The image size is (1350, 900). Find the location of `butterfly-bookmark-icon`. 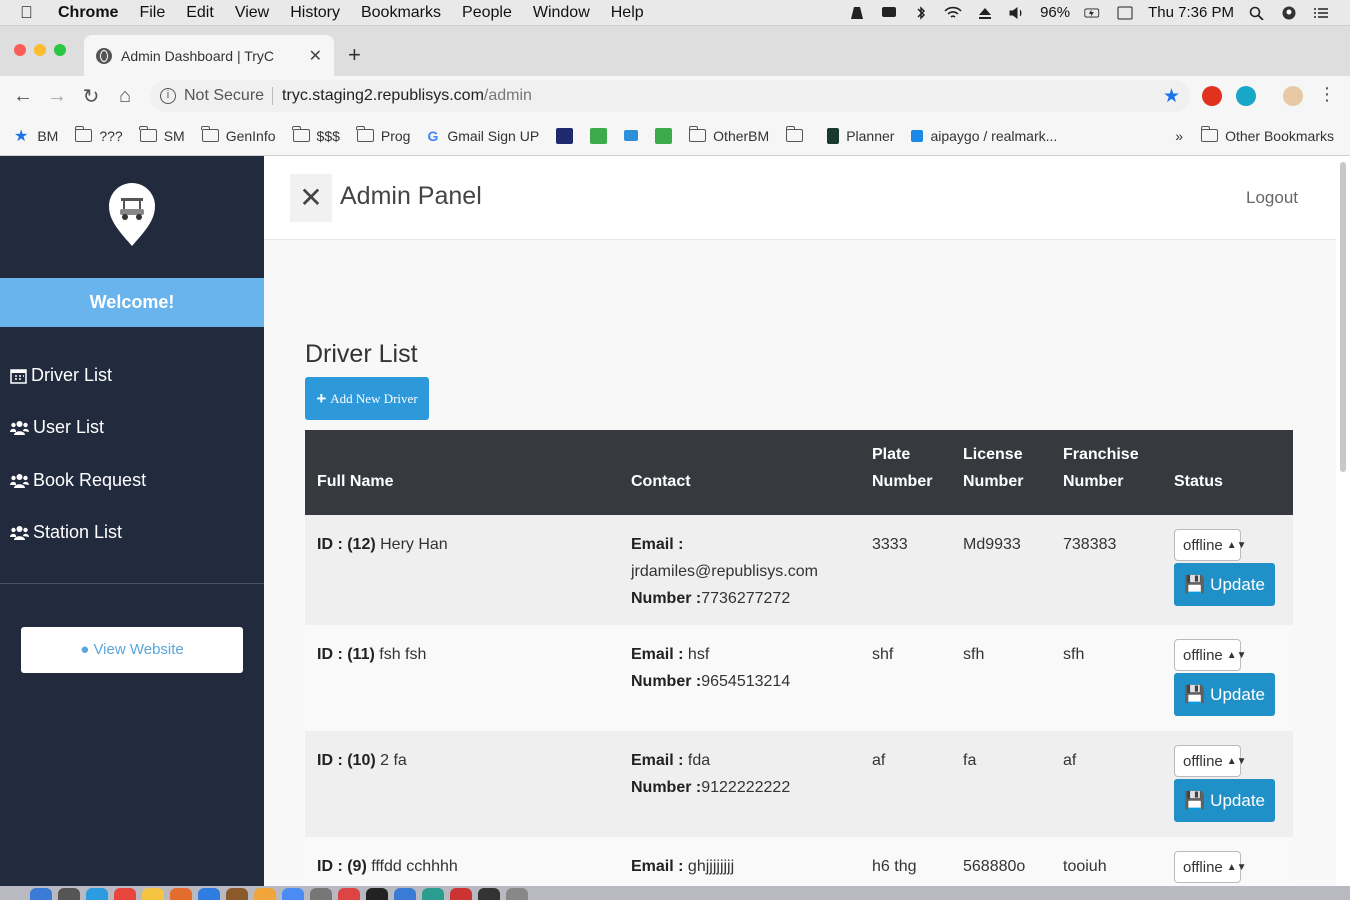

butterfly-bookmark-icon is located at coordinates (631, 135).